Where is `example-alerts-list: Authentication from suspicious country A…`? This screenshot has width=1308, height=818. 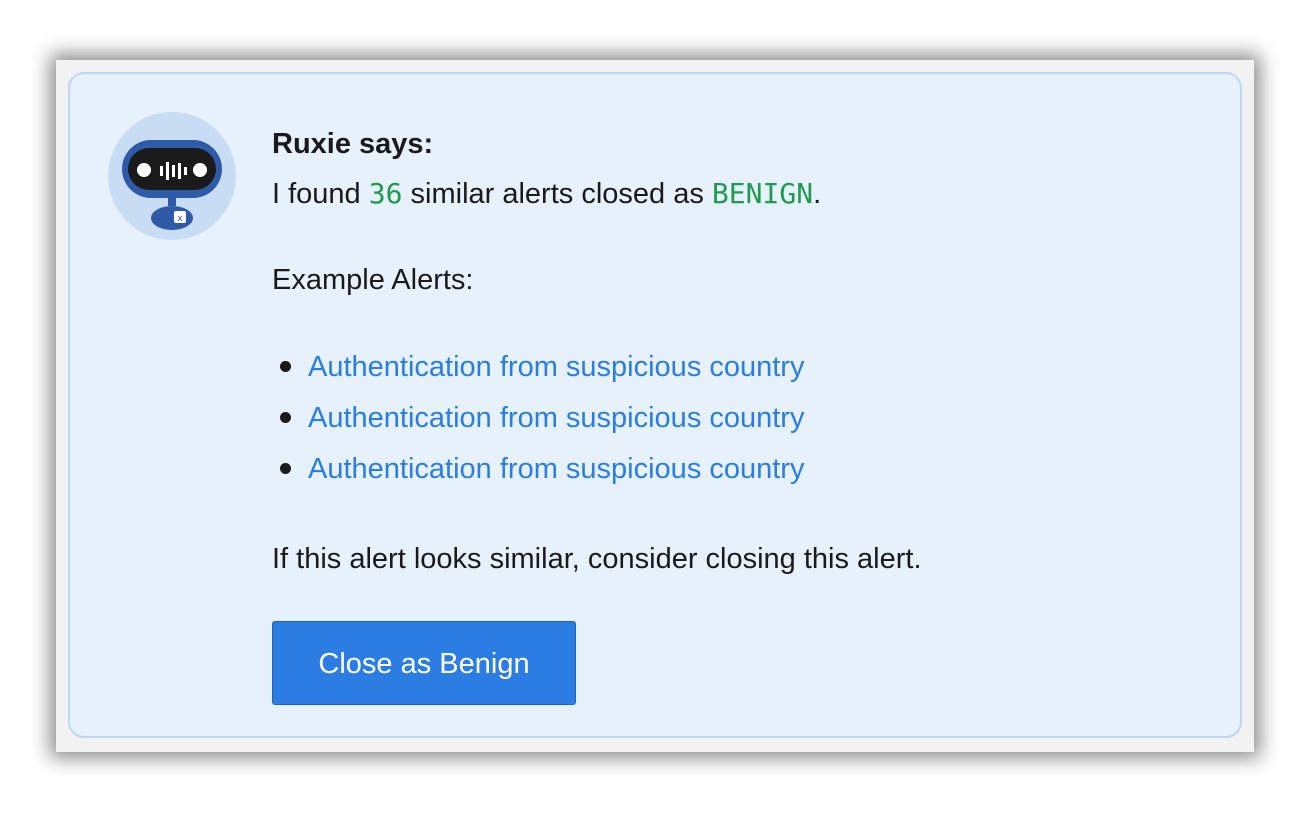
example-alerts-list: Authentication from suspicious country A… is located at coordinates (722, 426).